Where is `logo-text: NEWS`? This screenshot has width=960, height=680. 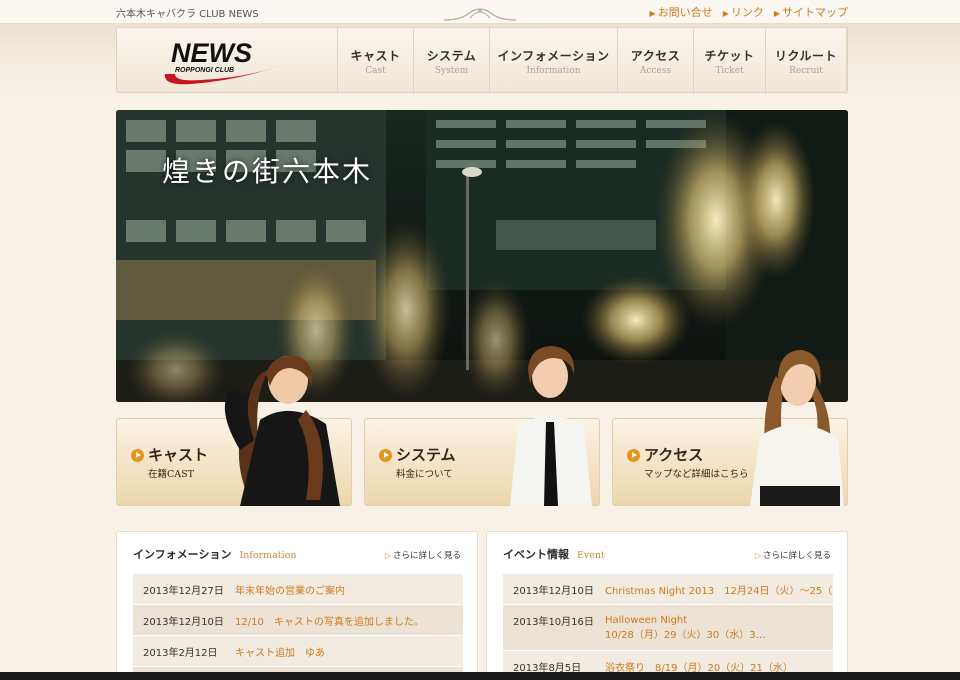
logo-text: NEWS is located at coordinates (211, 53).